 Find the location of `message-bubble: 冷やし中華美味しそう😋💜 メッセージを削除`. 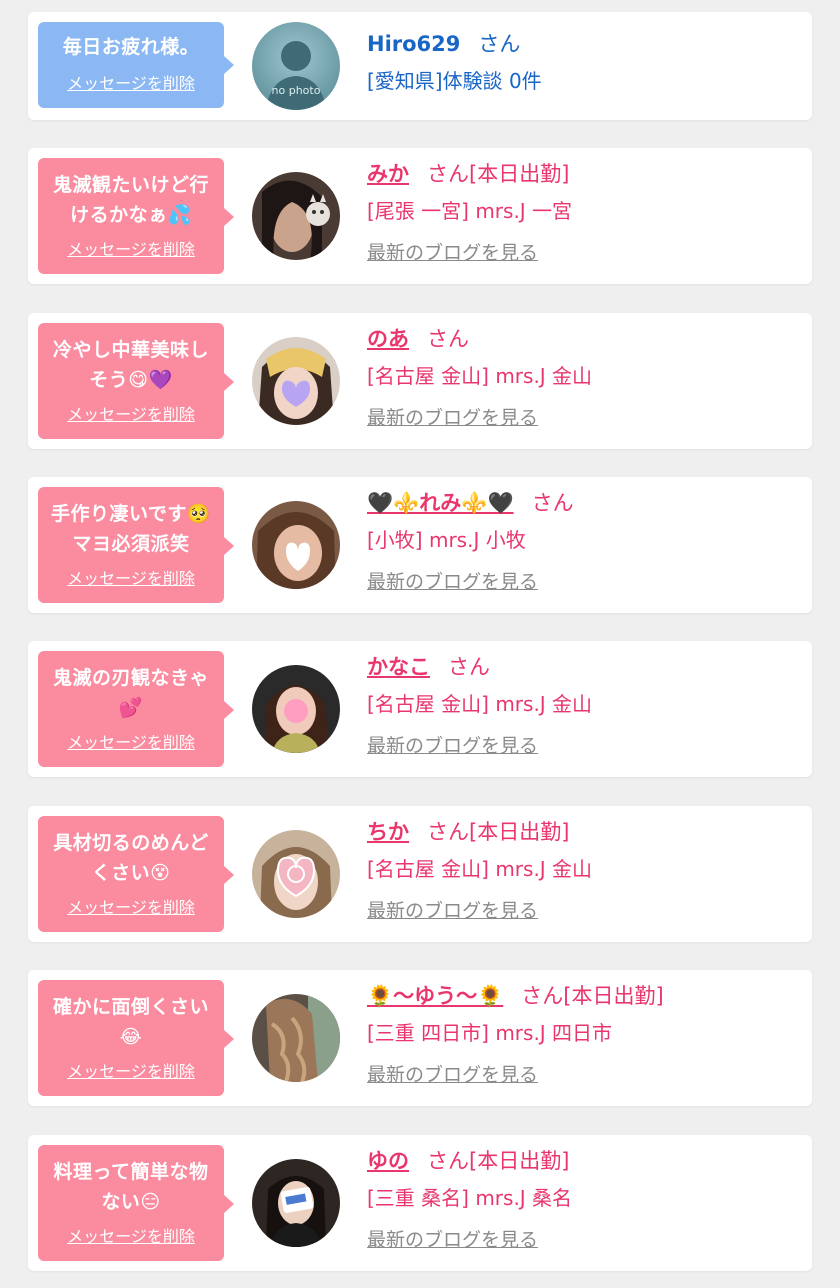

message-bubble: 冷やし中華美味しそう😋💜 メッセージを削除 is located at coordinates (136, 381).